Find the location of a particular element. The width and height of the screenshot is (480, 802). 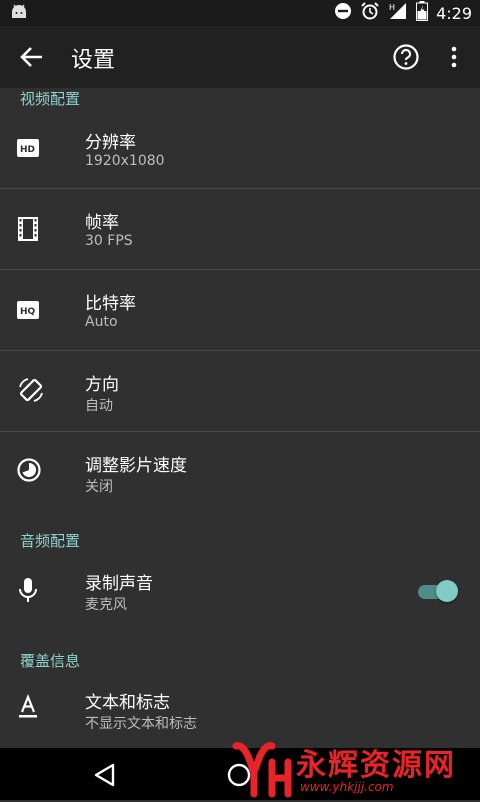

svg-text: HQ is located at coordinates (28, 312).